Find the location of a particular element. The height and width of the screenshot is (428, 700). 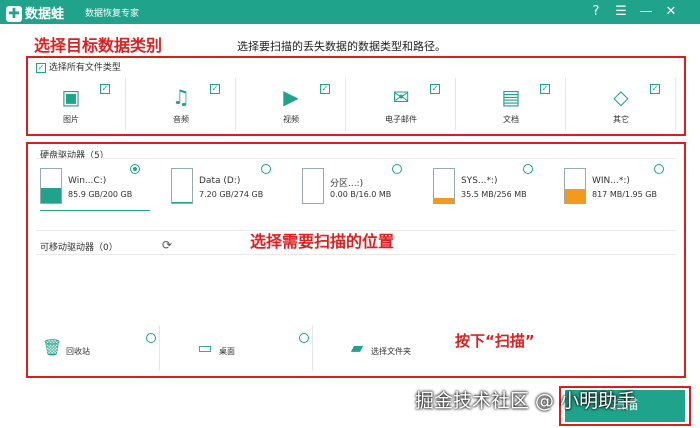

file-type-other: ◇ ✓ 其它 is located at coordinates (628, 104).